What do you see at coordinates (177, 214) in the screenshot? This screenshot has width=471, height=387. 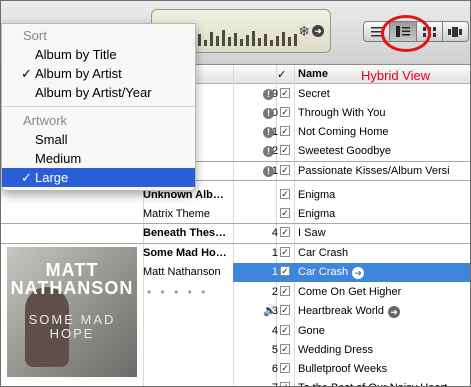 I see `album-label: Matrix Theme` at bounding box center [177, 214].